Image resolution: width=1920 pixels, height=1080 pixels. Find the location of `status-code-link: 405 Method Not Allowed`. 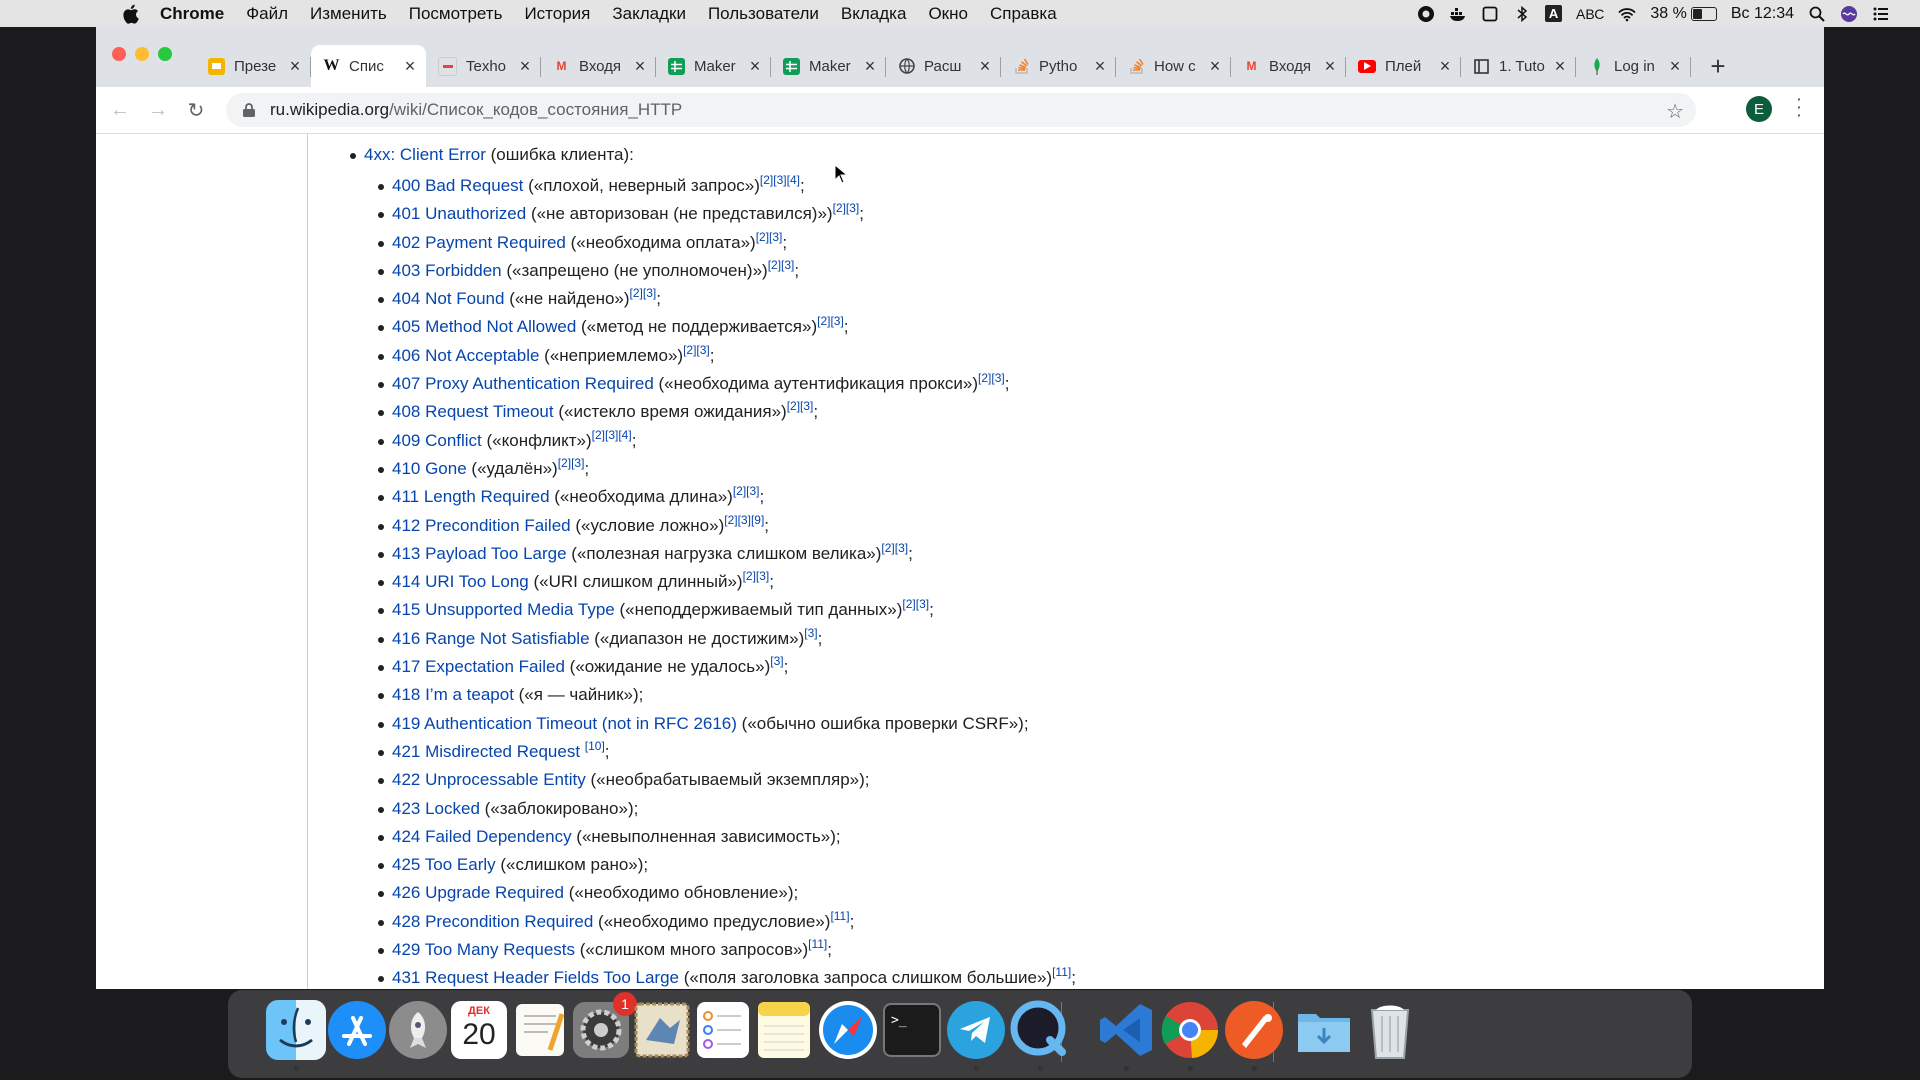

status-code-link: 405 Method Not Allowed is located at coordinates (484, 326).